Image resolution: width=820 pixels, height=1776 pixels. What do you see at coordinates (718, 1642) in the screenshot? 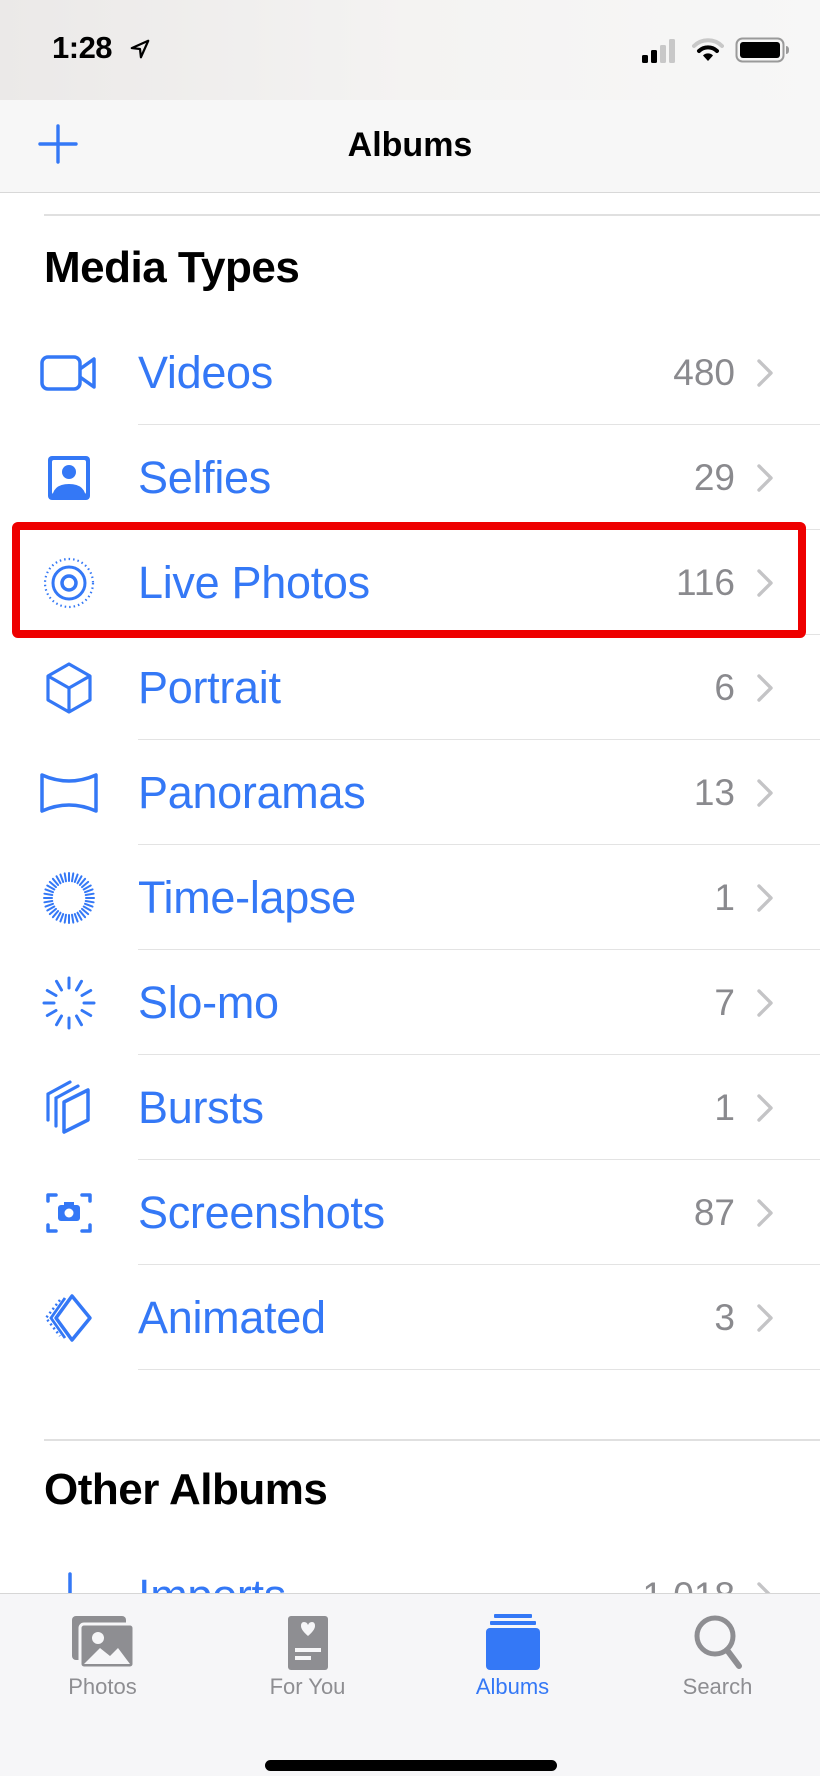
I see `search-icon` at bounding box center [718, 1642].